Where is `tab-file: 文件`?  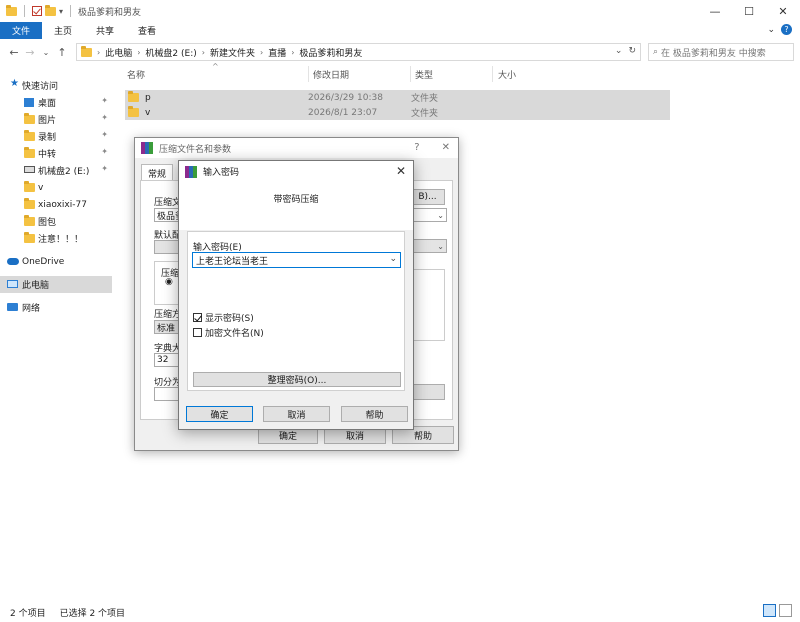
tab-file: 文件 is located at coordinates (21, 30).